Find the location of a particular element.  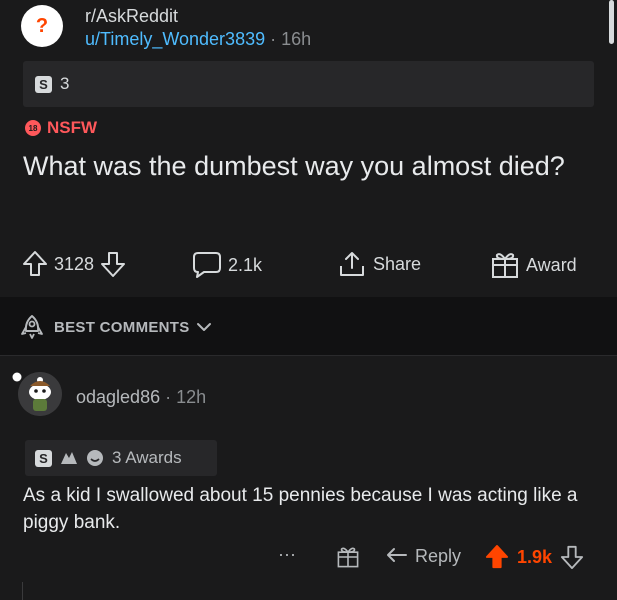

comment-award-button is located at coordinates (348, 557).